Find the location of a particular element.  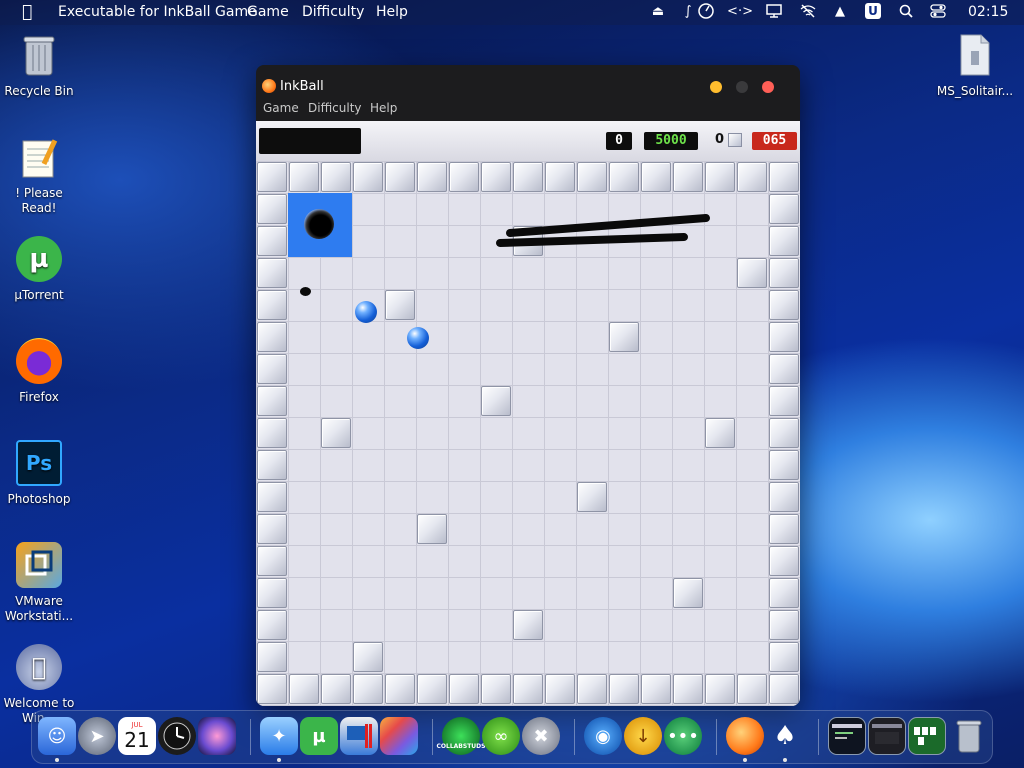

window-title: InkBall is located at coordinates (302, 86).